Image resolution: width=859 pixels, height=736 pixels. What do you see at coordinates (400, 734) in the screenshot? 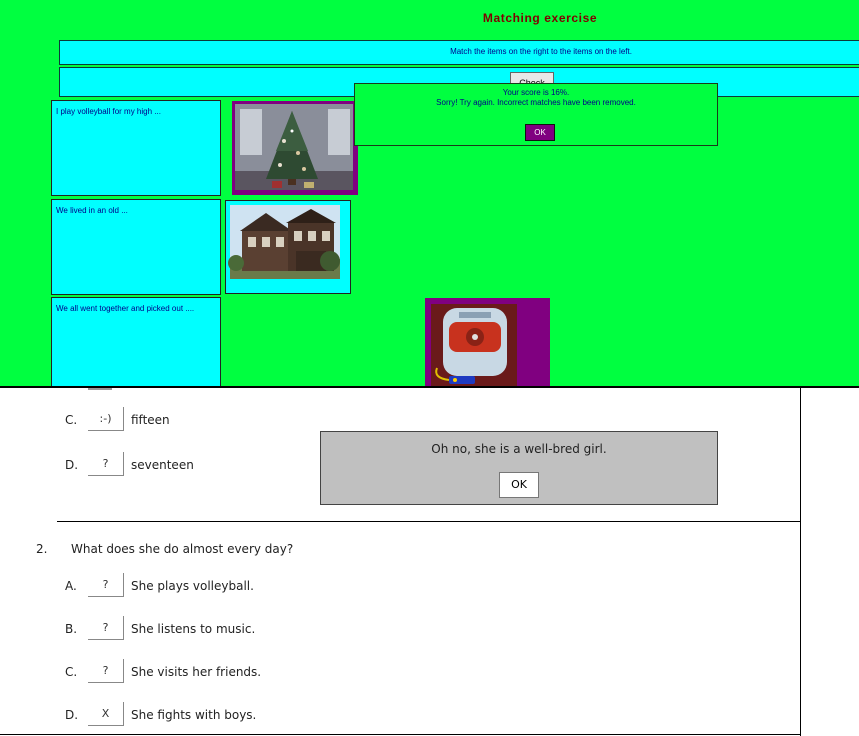
I see `page-border-bottom` at bounding box center [400, 734].